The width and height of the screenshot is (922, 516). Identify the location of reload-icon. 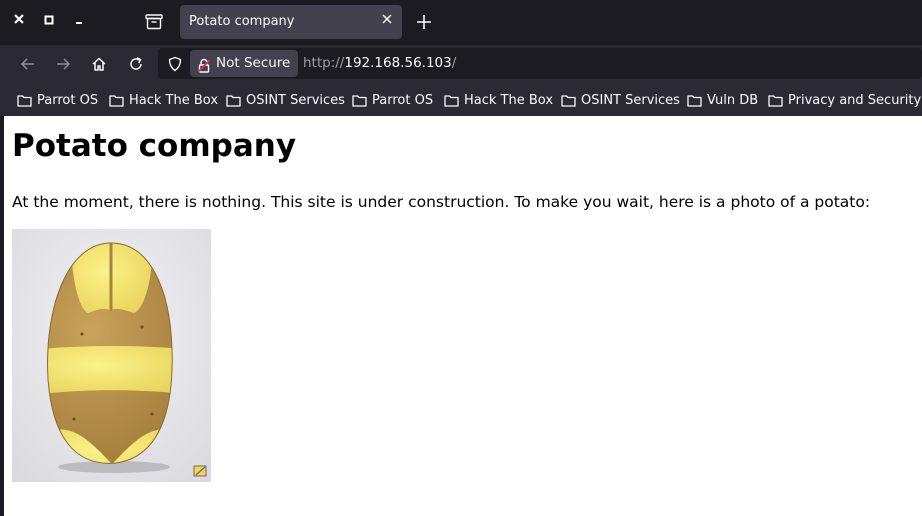
(136, 64).